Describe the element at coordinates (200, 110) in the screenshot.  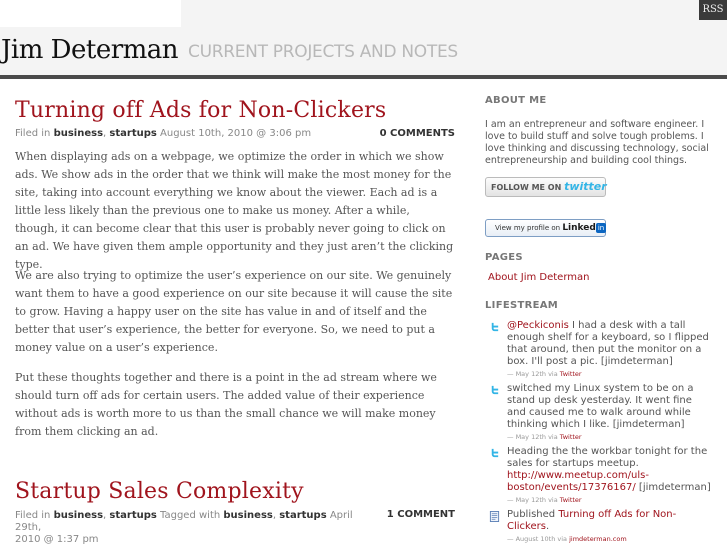
I see `post-title: Turning off Ads for Non-Clickers` at that location.